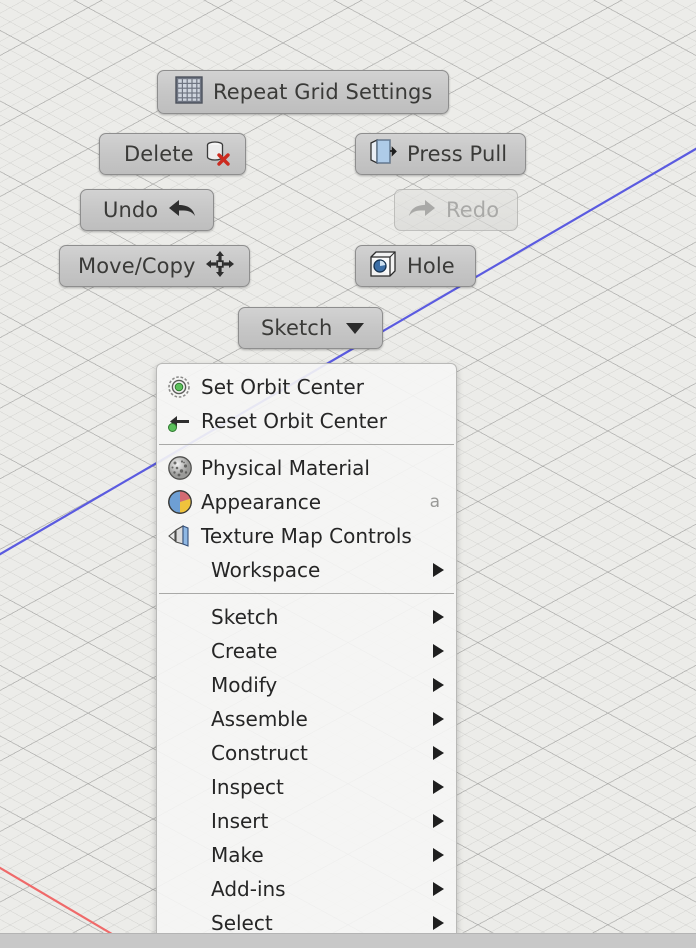 This screenshot has width=696, height=948. Describe the element at coordinates (306, 651) in the screenshot. I see `menu-item-create: Create` at that location.